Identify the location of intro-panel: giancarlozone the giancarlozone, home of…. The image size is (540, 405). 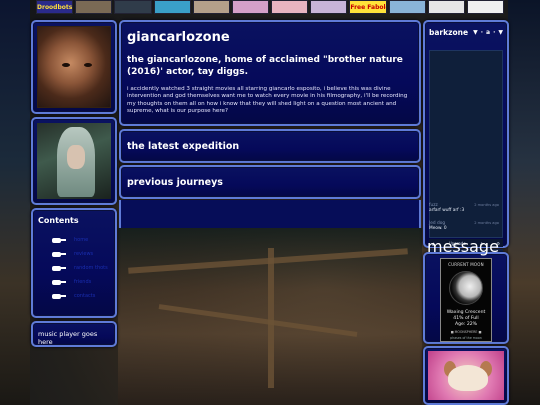
(270, 73).